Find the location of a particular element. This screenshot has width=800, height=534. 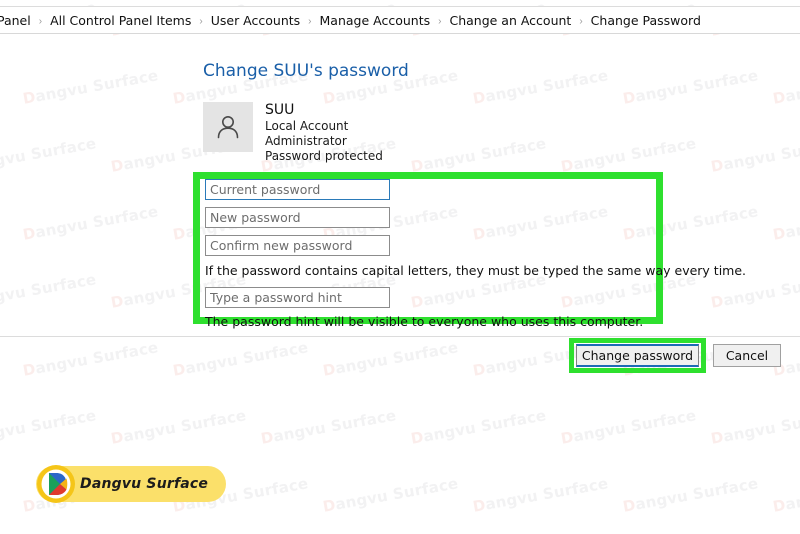

page-title: Change SUU's password is located at coordinates (306, 71).